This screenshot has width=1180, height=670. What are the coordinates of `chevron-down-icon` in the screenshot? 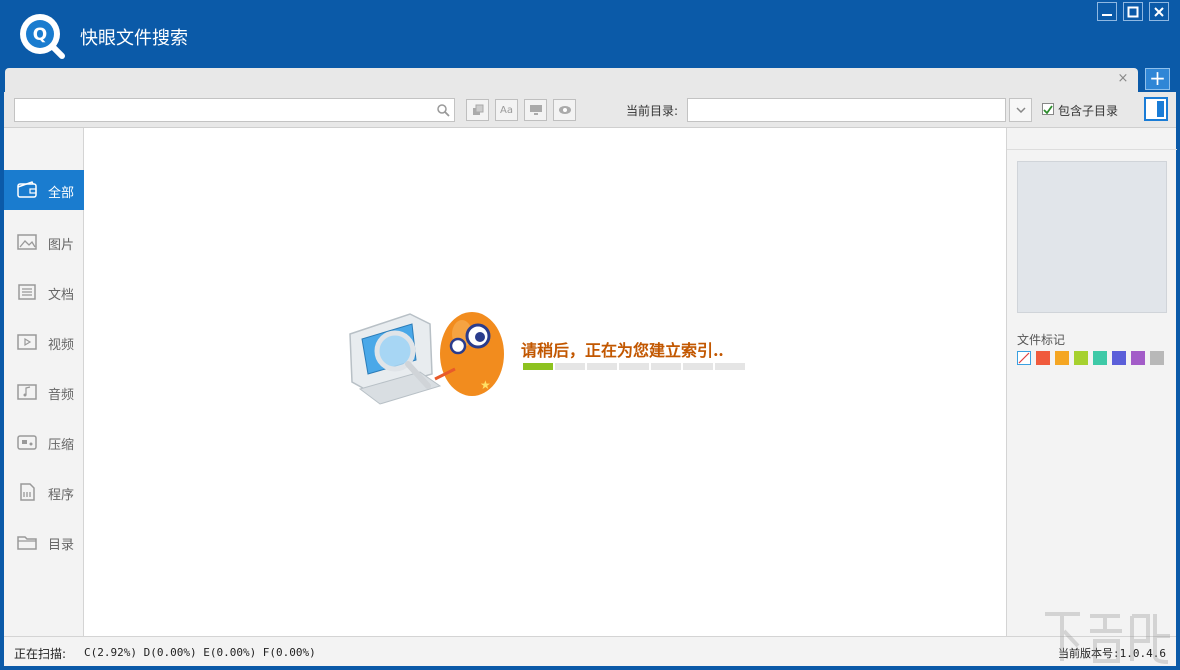 It's located at (1020, 110).